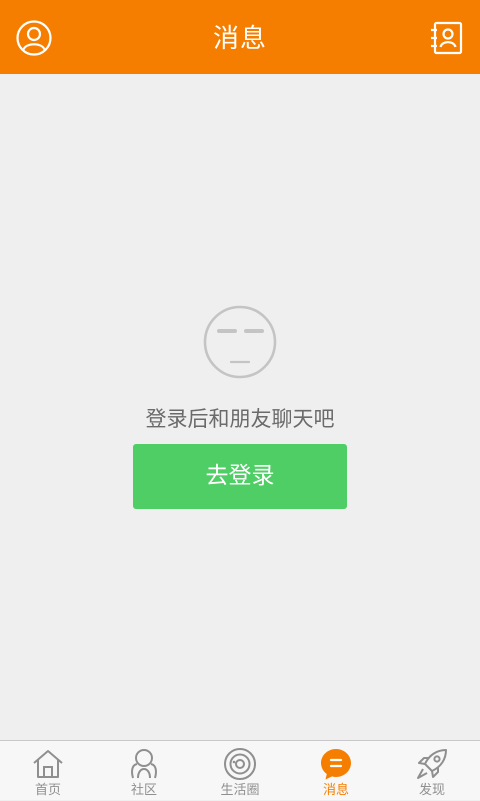 The width and height of the screenshot is (480, 801). I want to click on tab-messages: 消息, so click(336, 771).